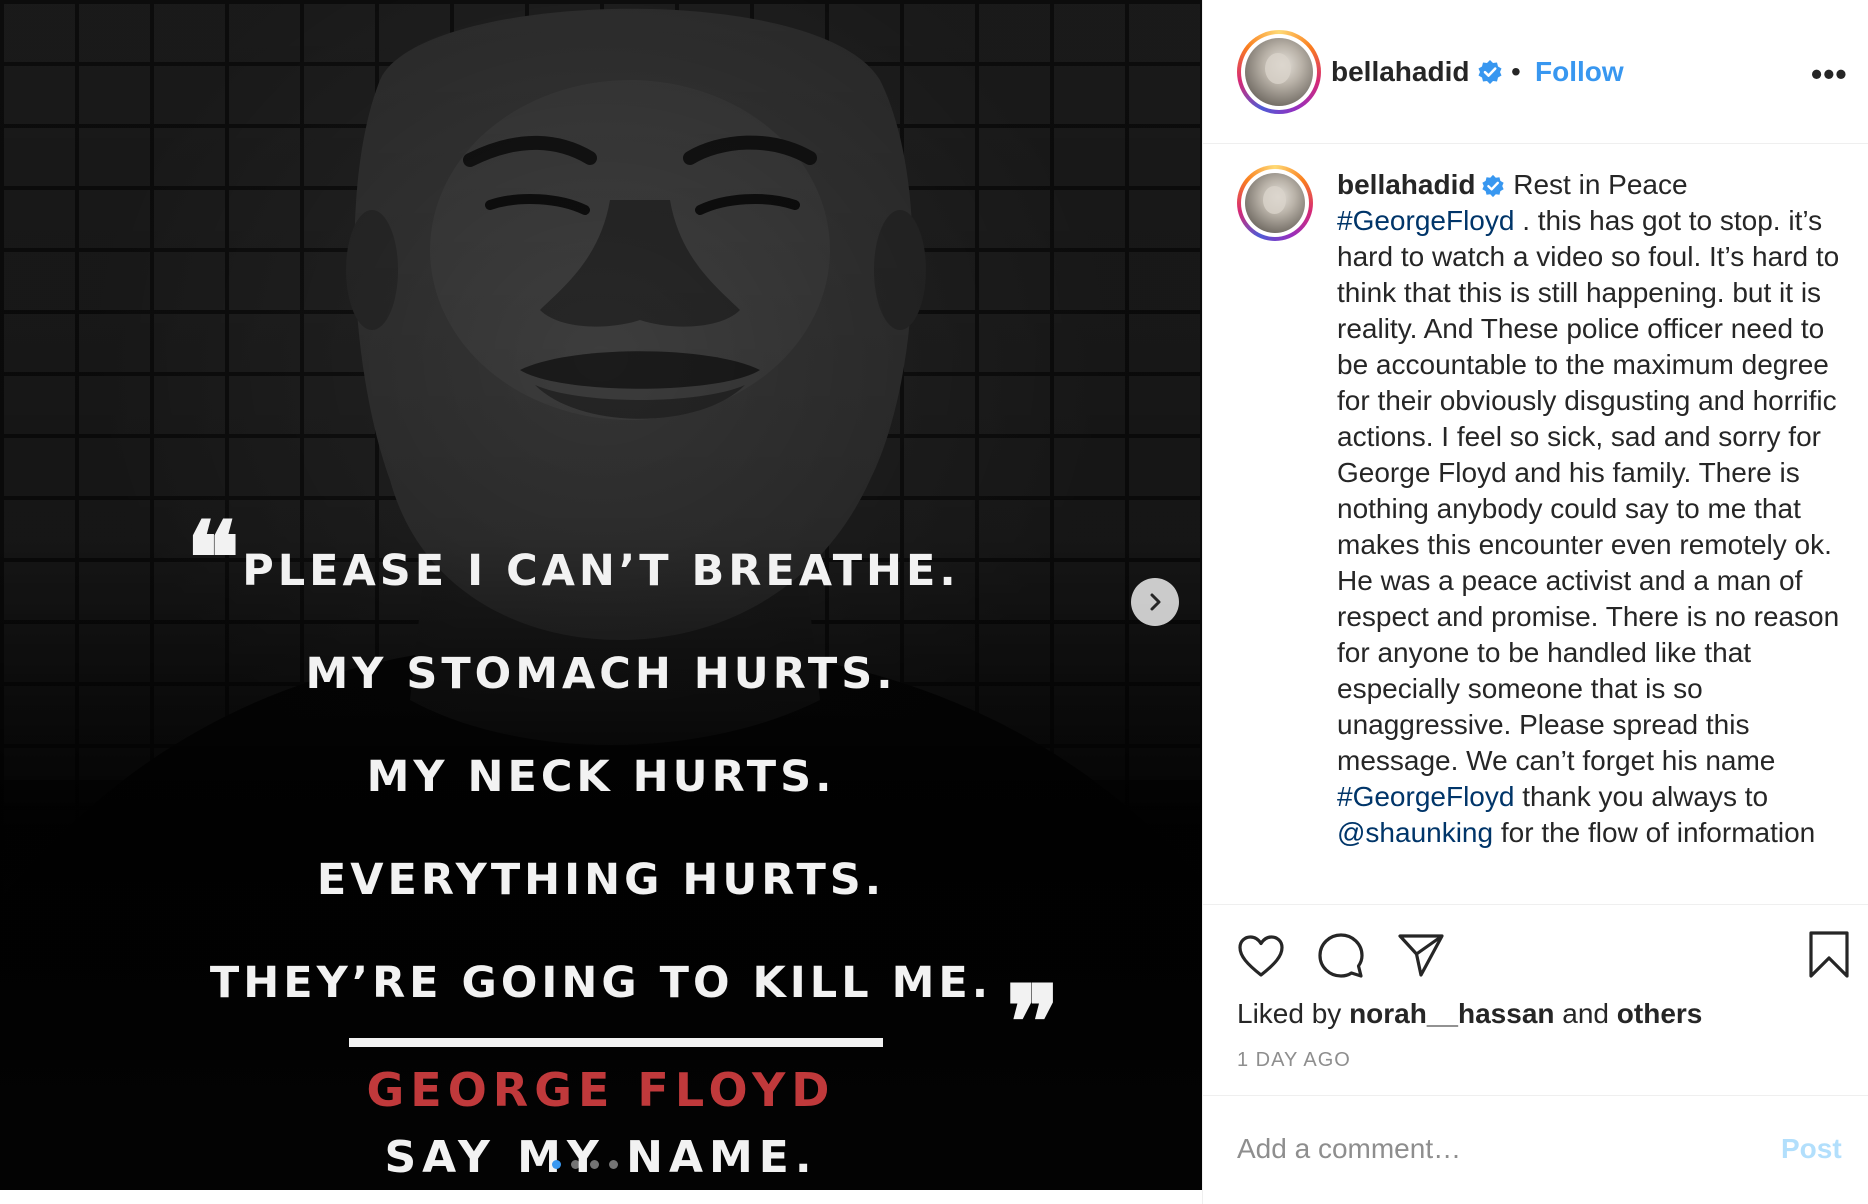  I want to click on save-button, so click(1829, 957).